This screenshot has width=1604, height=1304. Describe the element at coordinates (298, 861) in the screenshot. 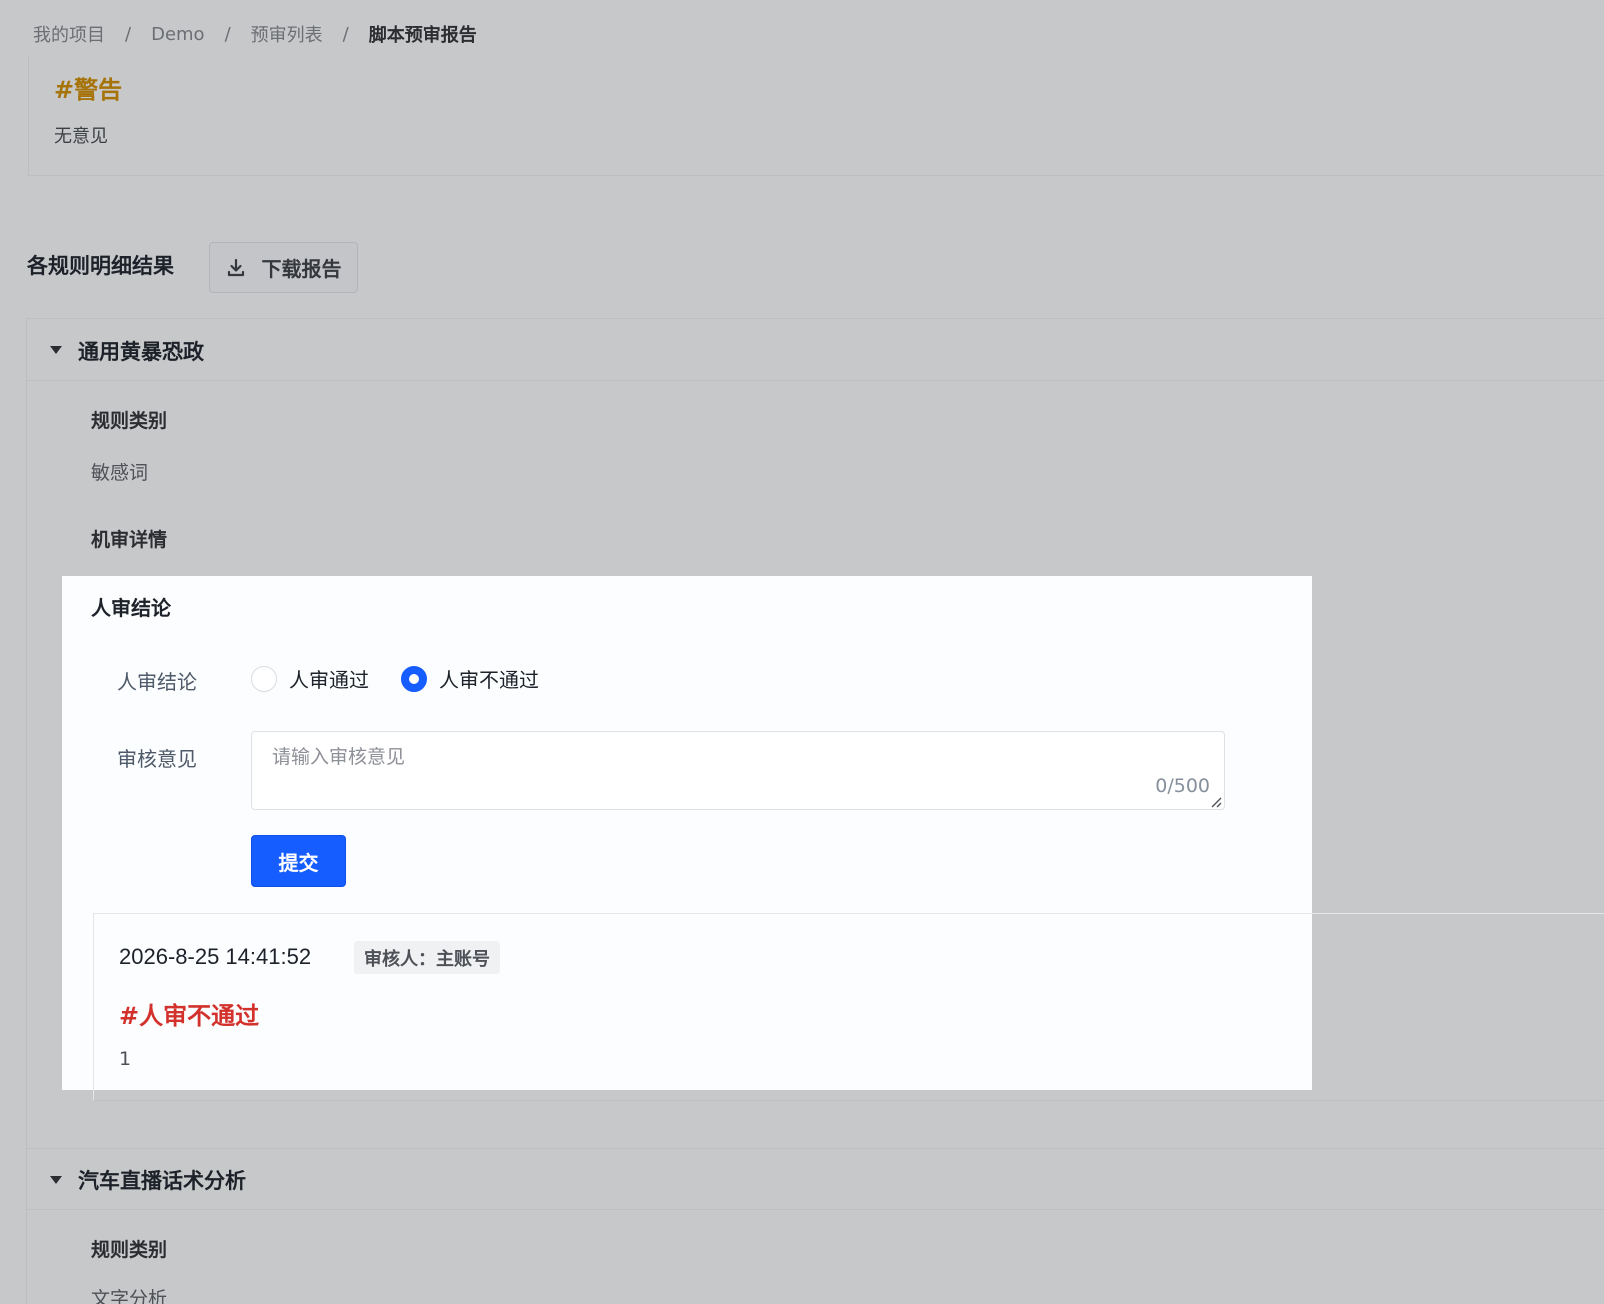

I see `submit-button: 提交` at that location.